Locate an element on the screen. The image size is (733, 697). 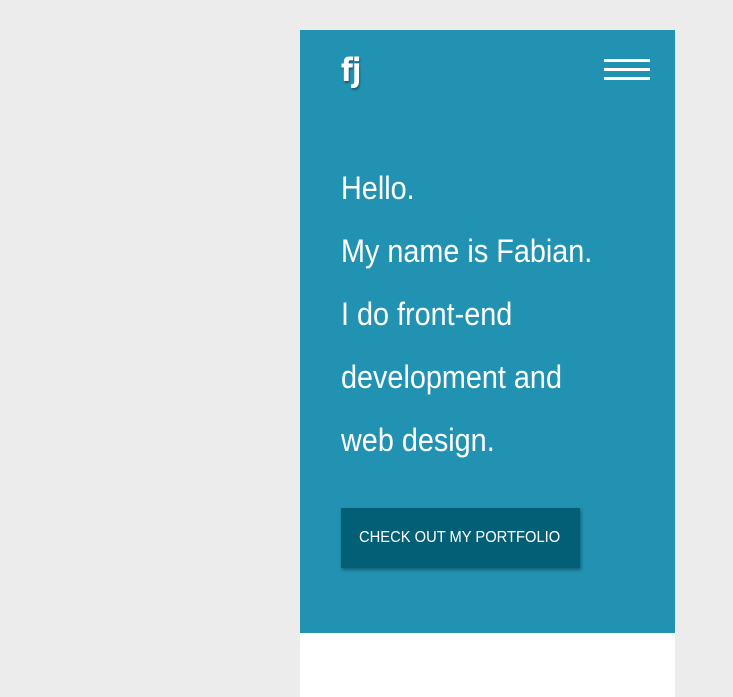
hero-line-role-2: development and is located at coordinates (451, 377).